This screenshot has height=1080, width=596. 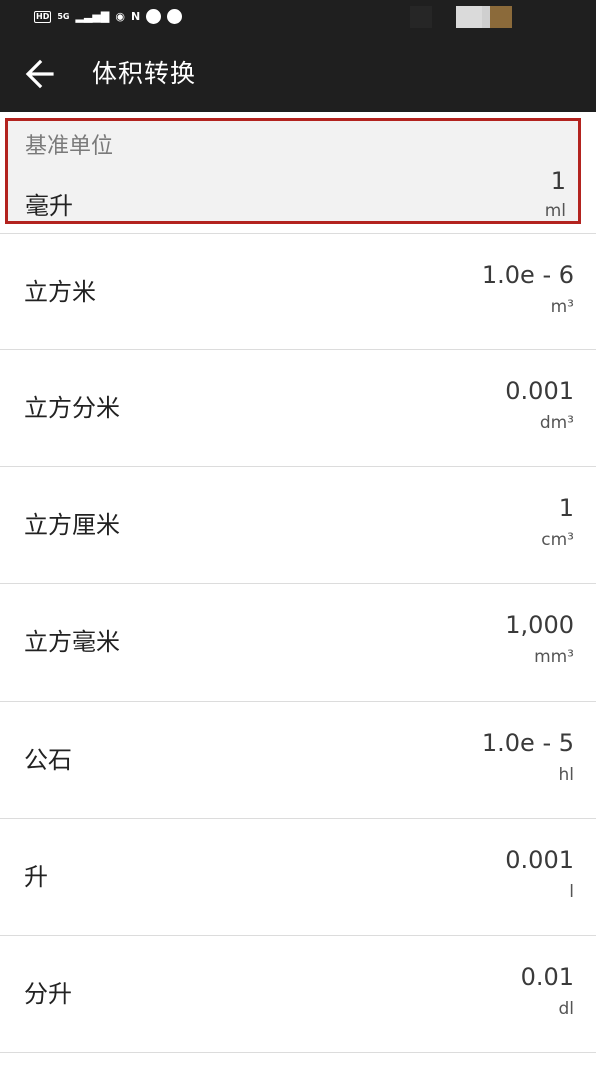 I want to click on unit-name: 公石, so click(x=48, y=760).